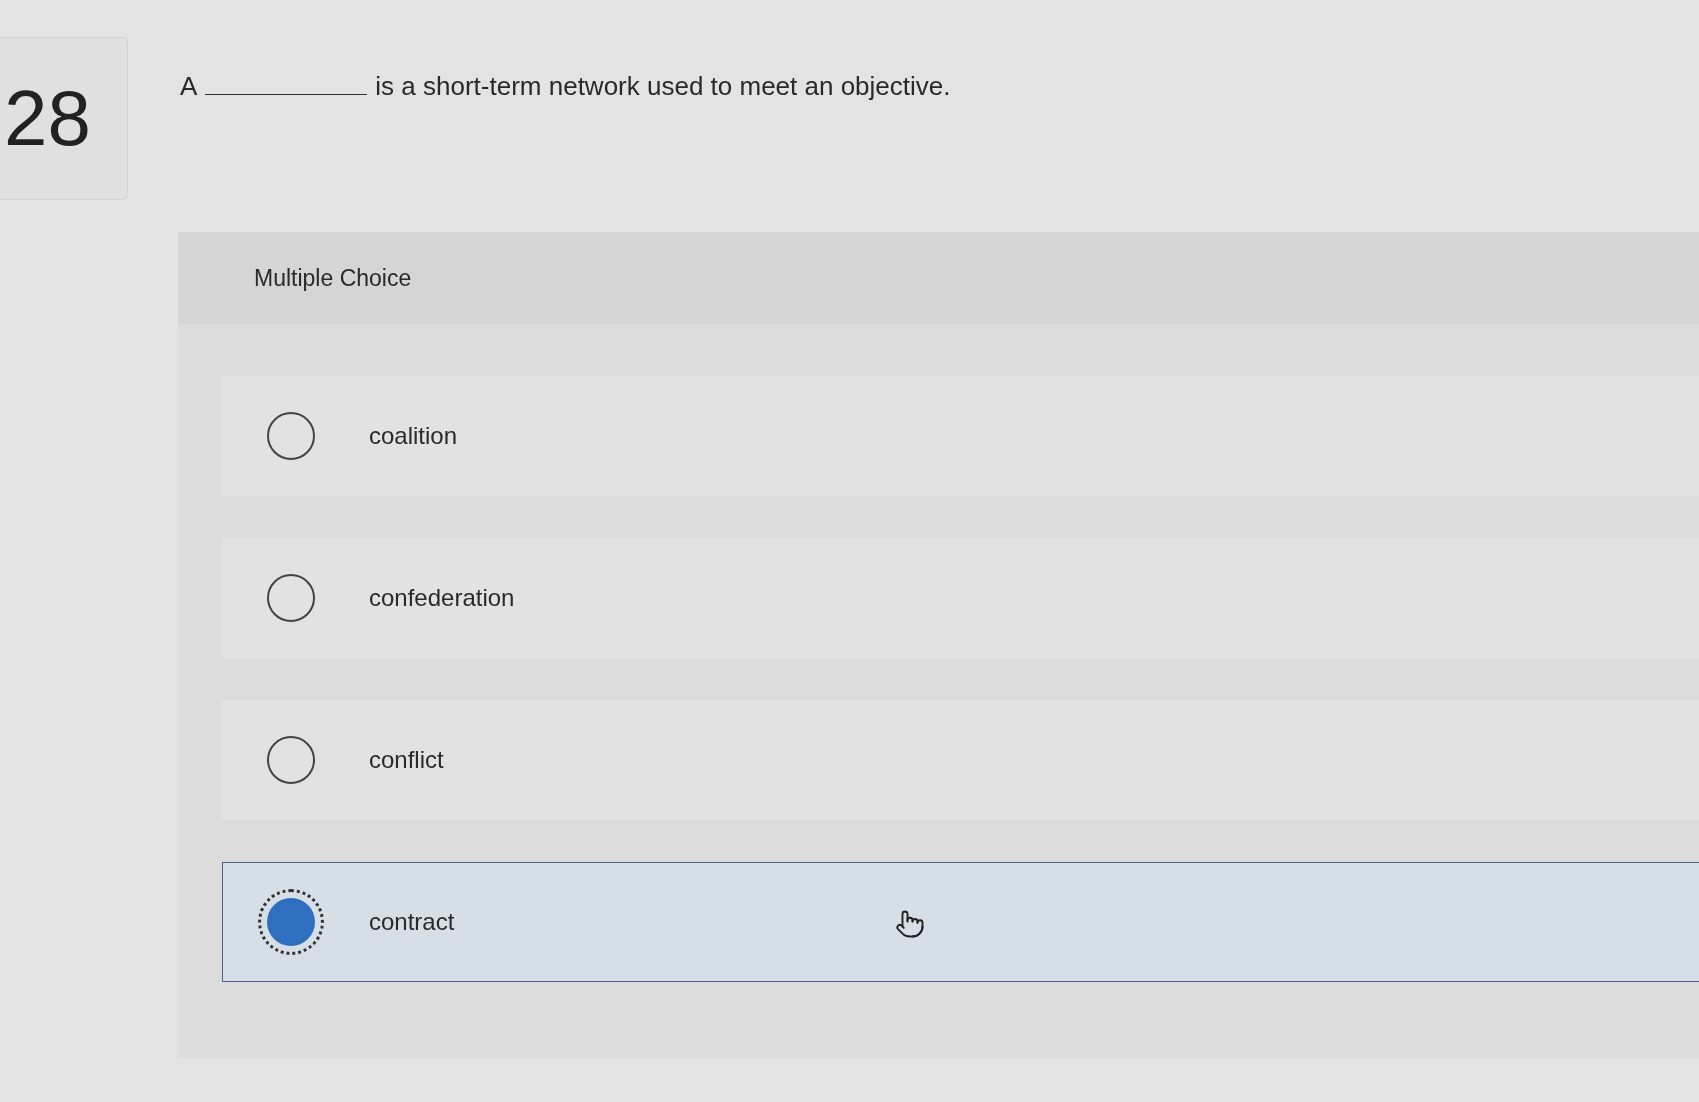 Image resolution: width=1699 pixels, height=1102 pixels. Describe the element at coordinates (663, 86) in the screenshot. I see `question-text: is a short-term network used to meet an objective.` at that location.